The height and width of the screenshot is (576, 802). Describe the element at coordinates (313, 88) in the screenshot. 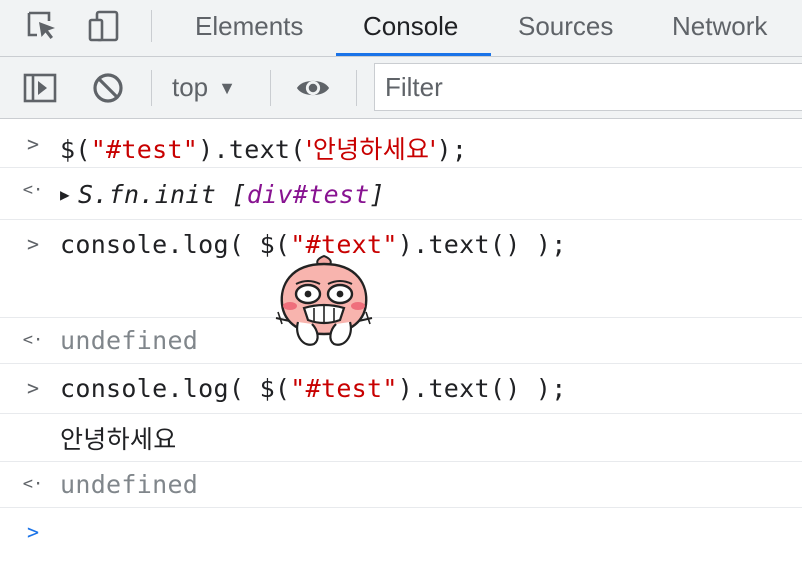

I see `eye-icon` at that location.